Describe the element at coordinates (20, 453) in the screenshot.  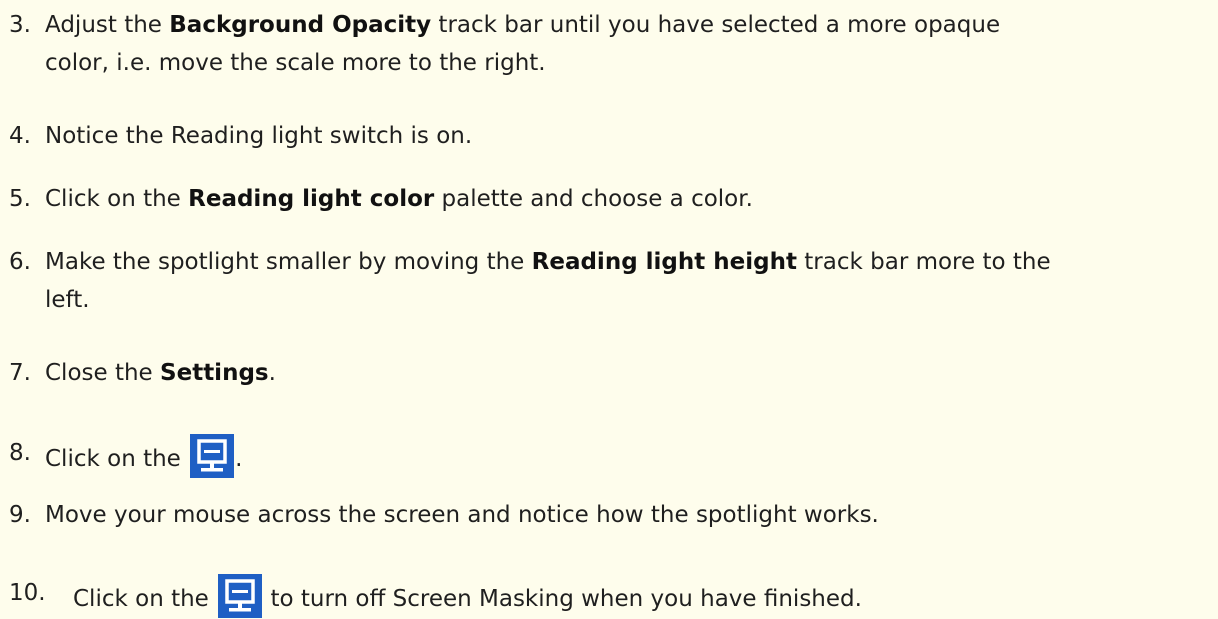
I see `step-number: 8.` at that location.